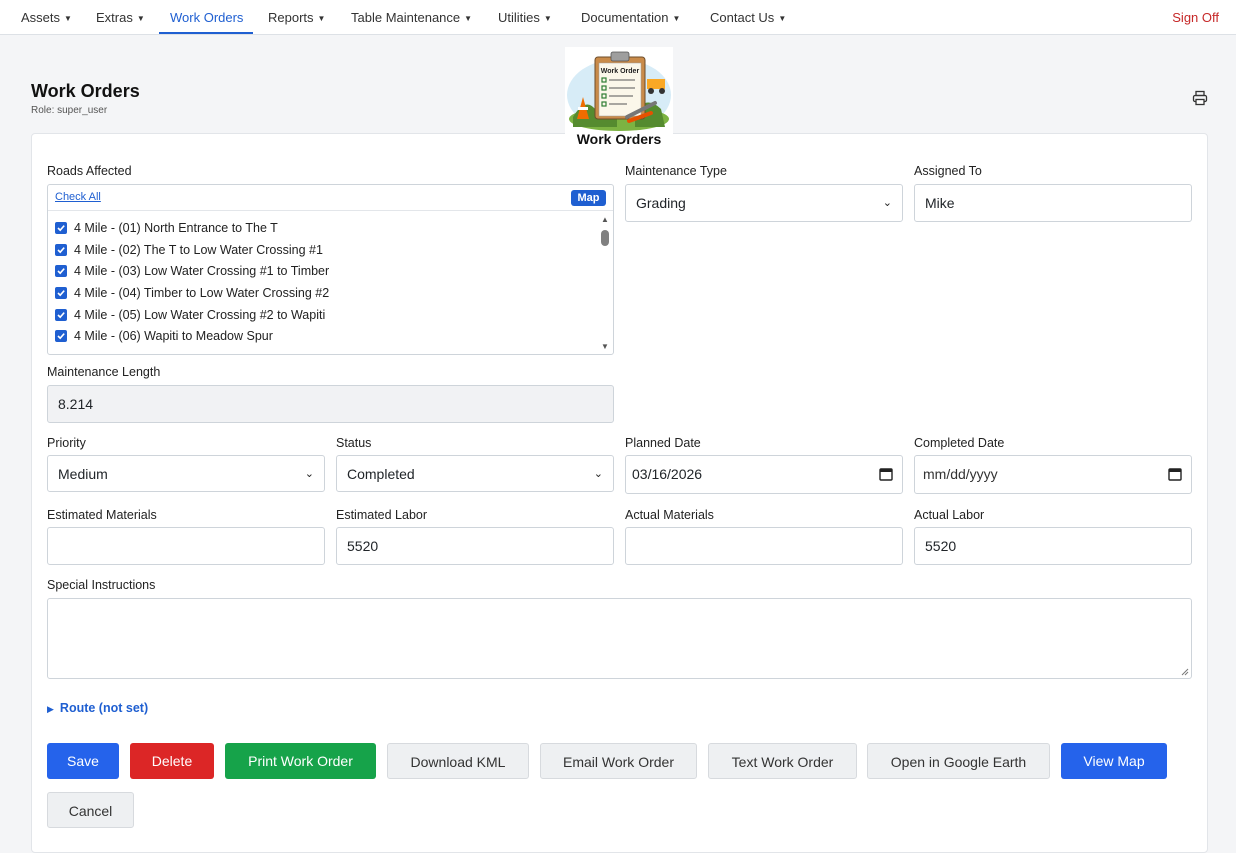 This screenshot has width=1236, height=853. What do you see at coordinates (458, 761) in the screenshot?
I see `download-kml-button: Download KML` at bounding box center [458, 761].